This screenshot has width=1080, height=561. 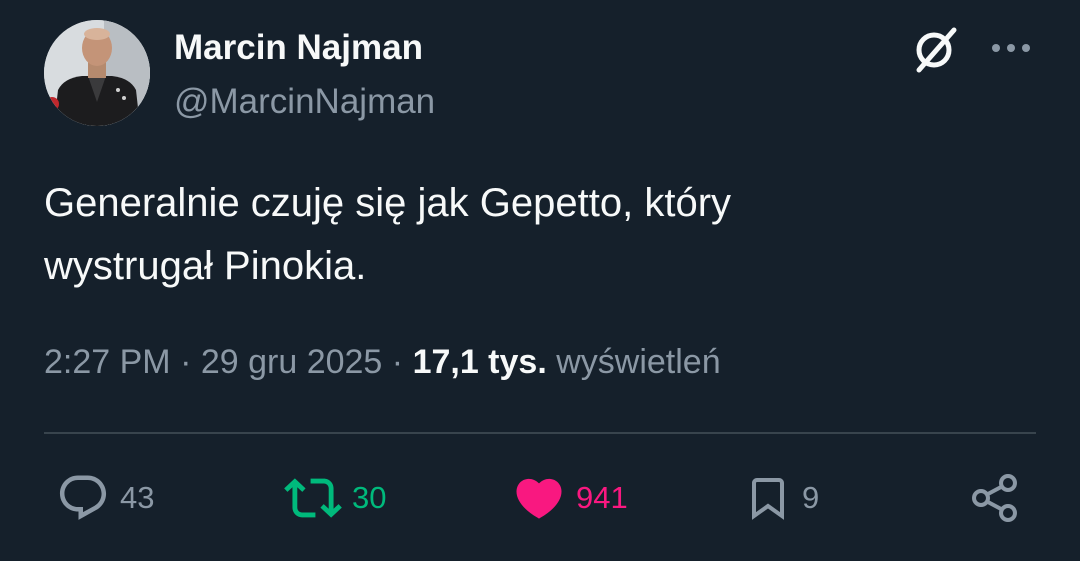 I want to click on bookmark-count: 9, so click(x=811, y=497).